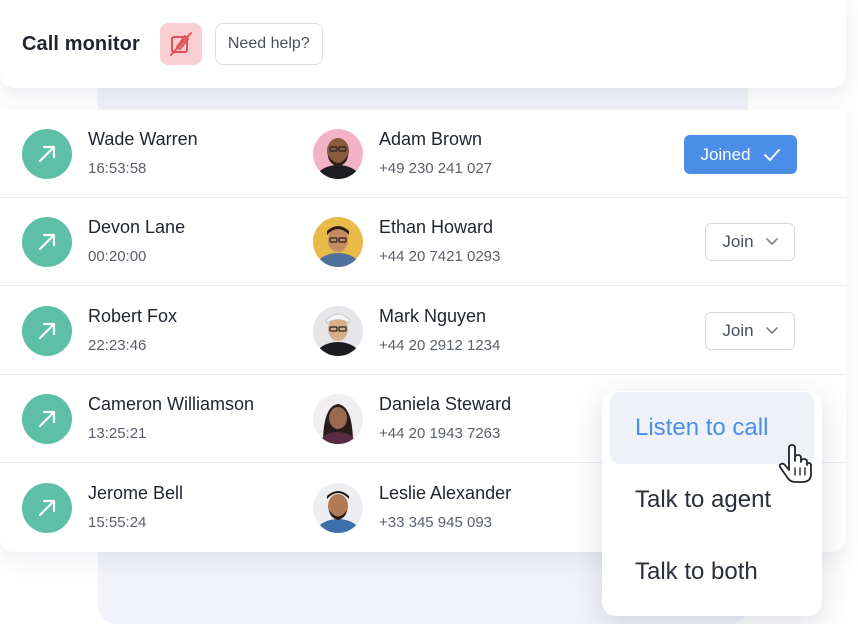 The image size is (858, 624). I want to click on contact-name: Mark Nguyen, so click(433, 316).